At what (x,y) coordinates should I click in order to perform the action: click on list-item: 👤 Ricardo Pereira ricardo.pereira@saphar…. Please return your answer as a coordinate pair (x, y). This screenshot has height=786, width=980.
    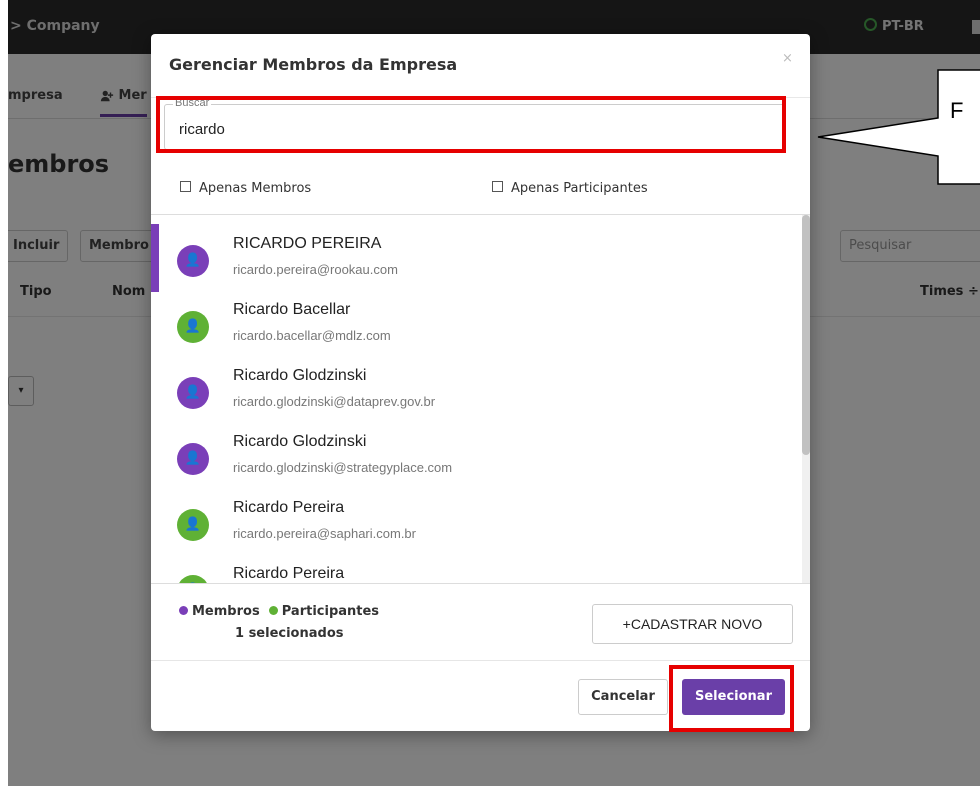
    Looking at the image, I should click on (476, 530).